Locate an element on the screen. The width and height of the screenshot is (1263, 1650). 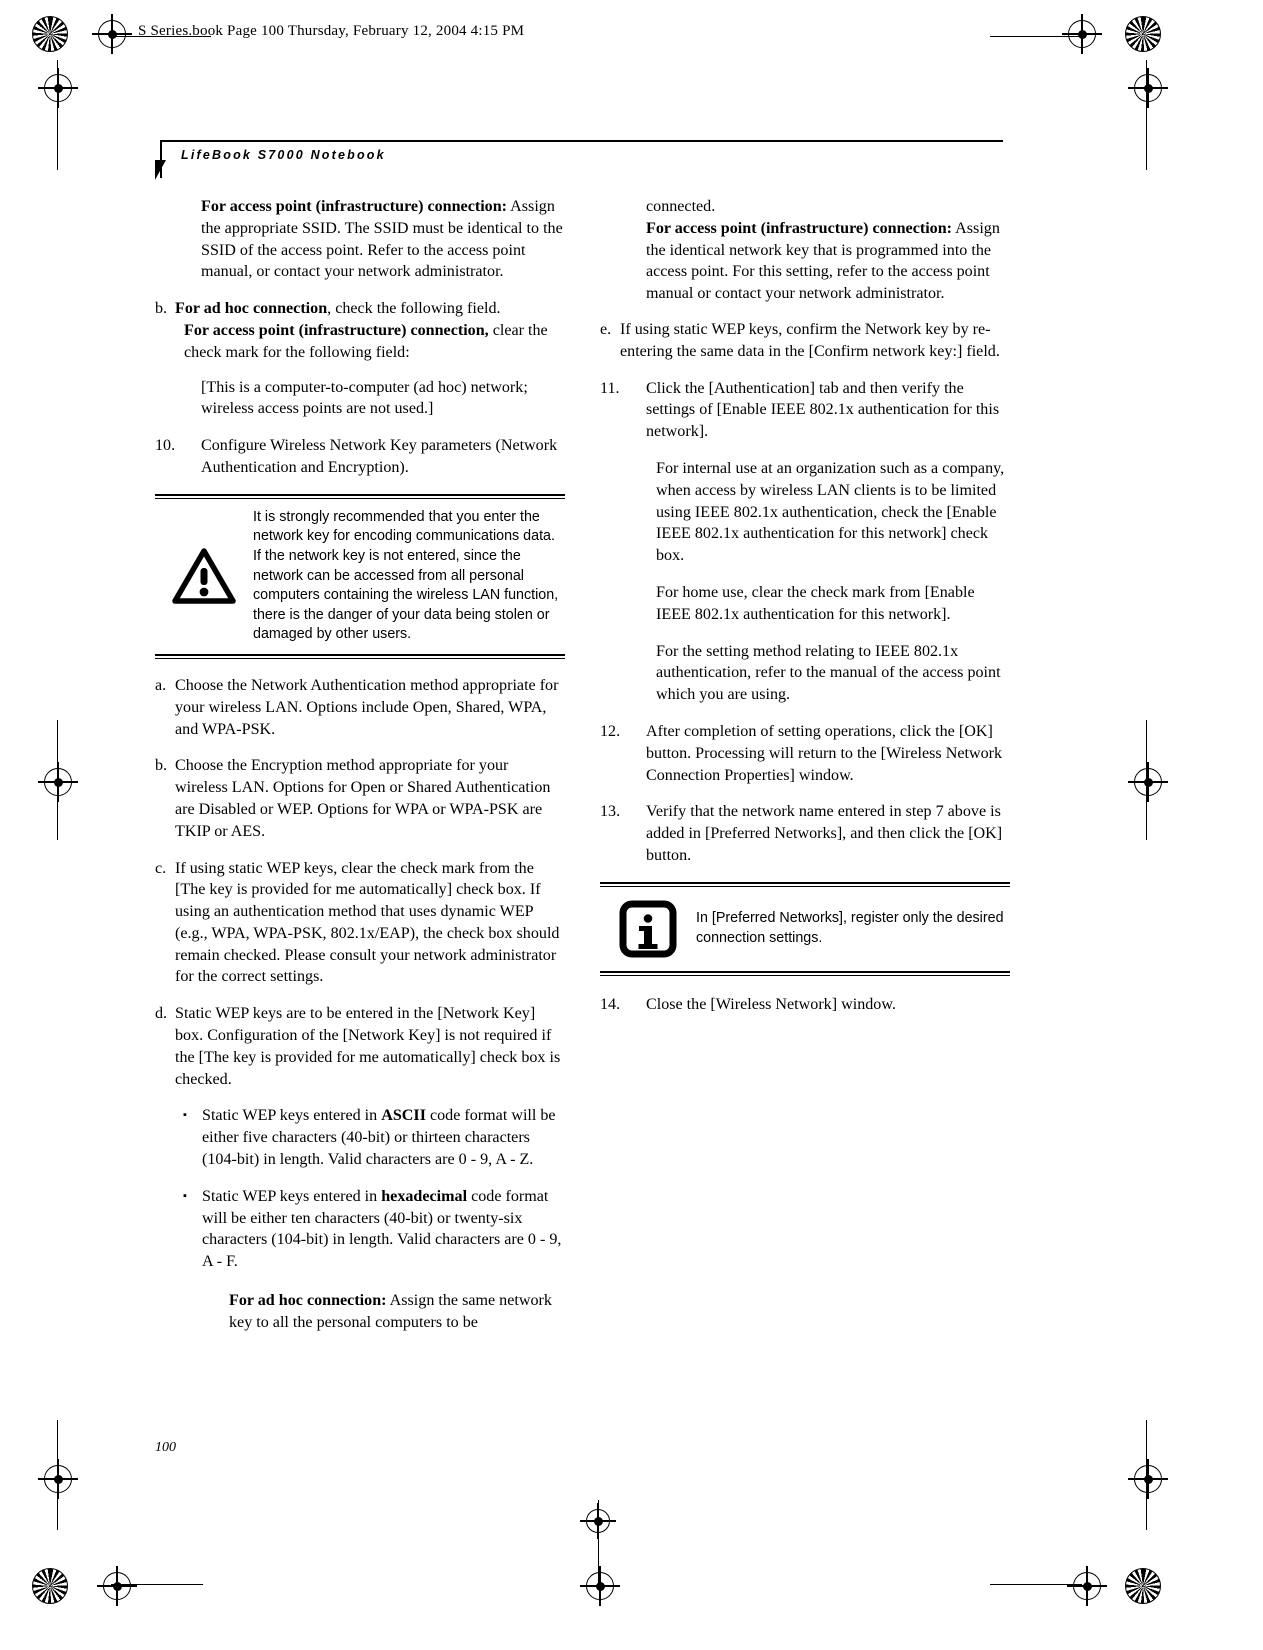
crop-line-left-vert-mid is located at coordinates (58, 780).